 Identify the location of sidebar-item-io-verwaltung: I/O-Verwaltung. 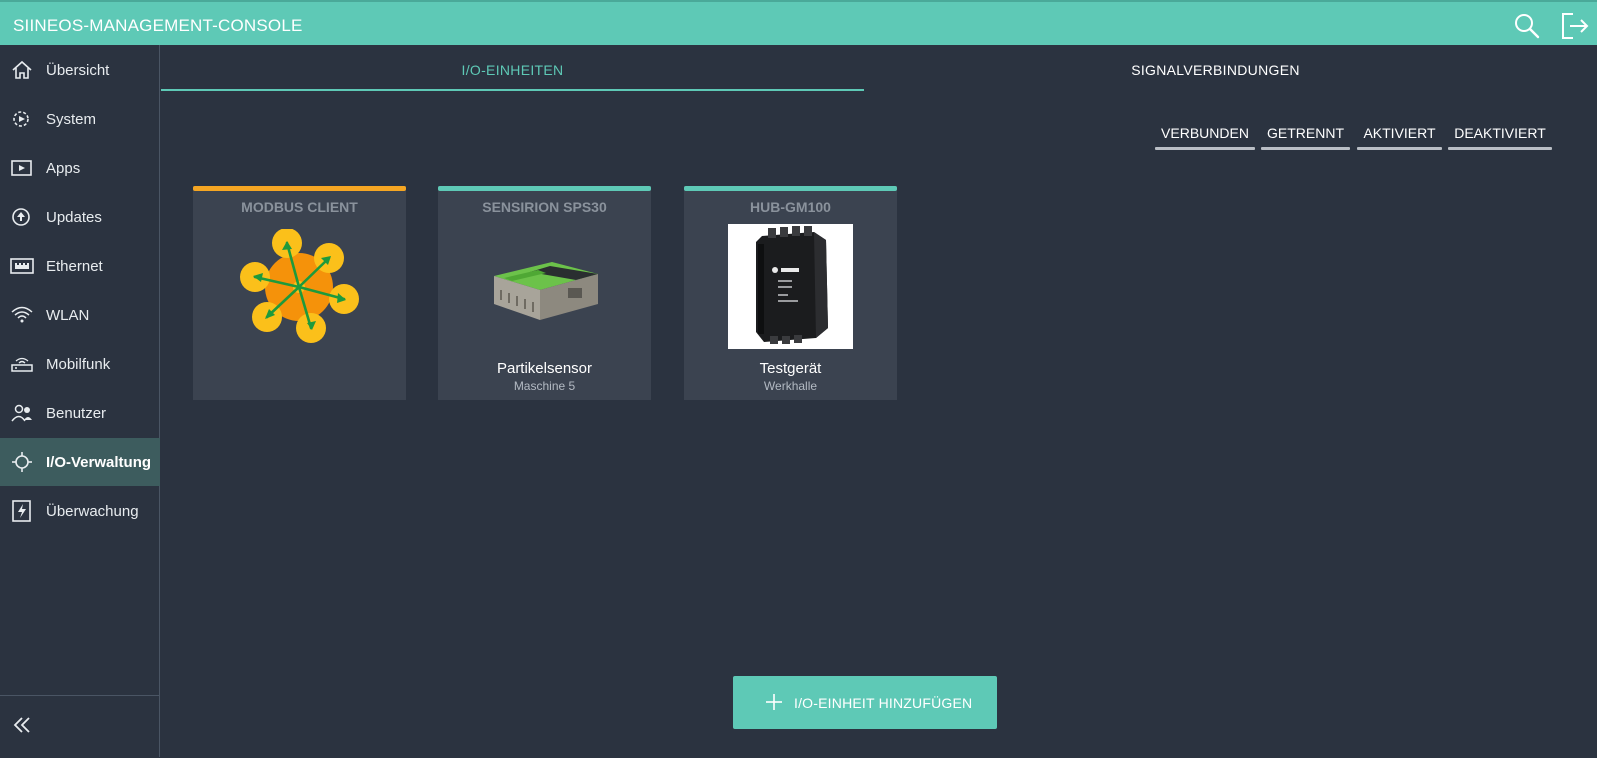
(80, 462).